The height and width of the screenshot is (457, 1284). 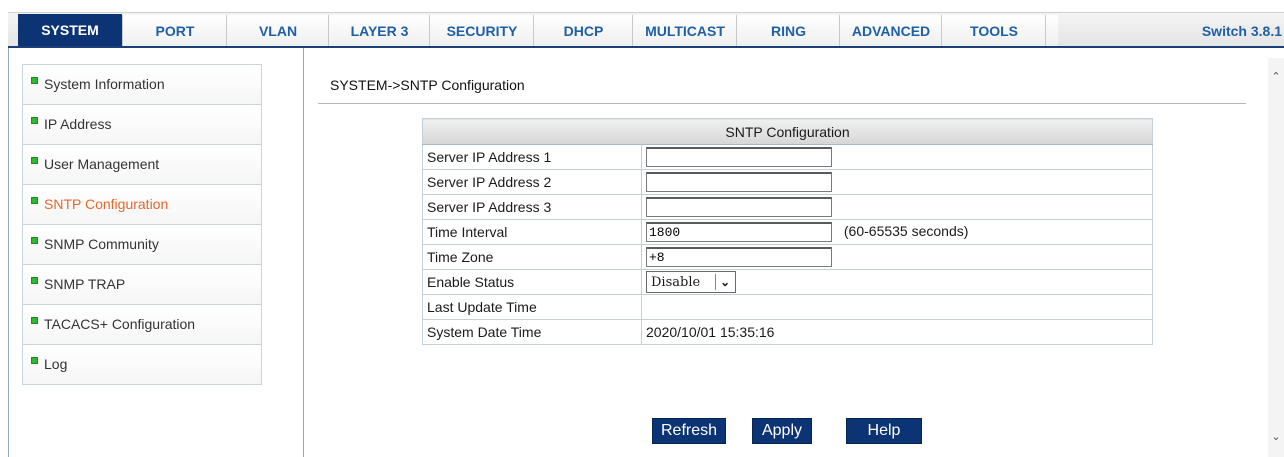 I want to click on timezone-label: Time Zone, so click(x=532, y=257).